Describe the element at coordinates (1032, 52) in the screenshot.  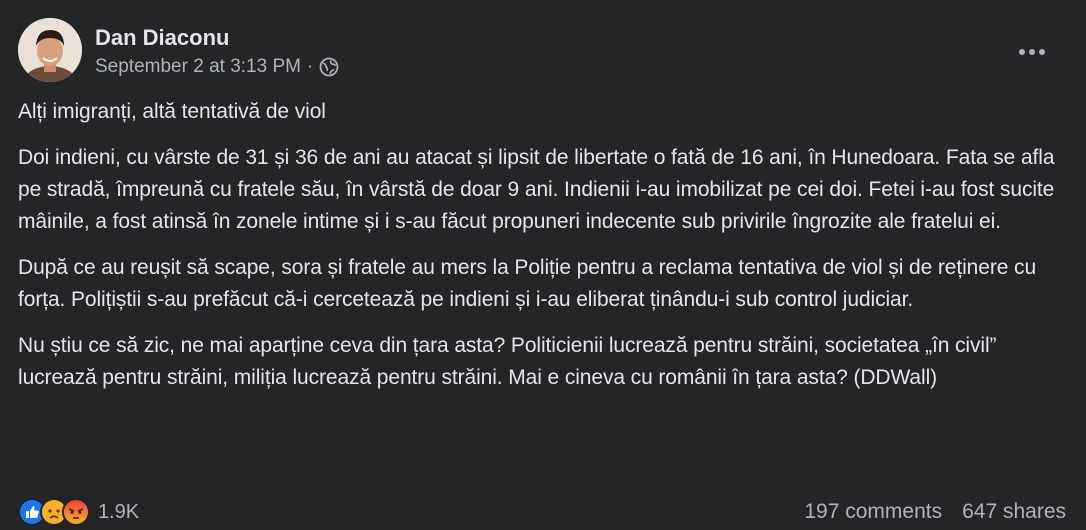
I see `more-options-icon` at that location.